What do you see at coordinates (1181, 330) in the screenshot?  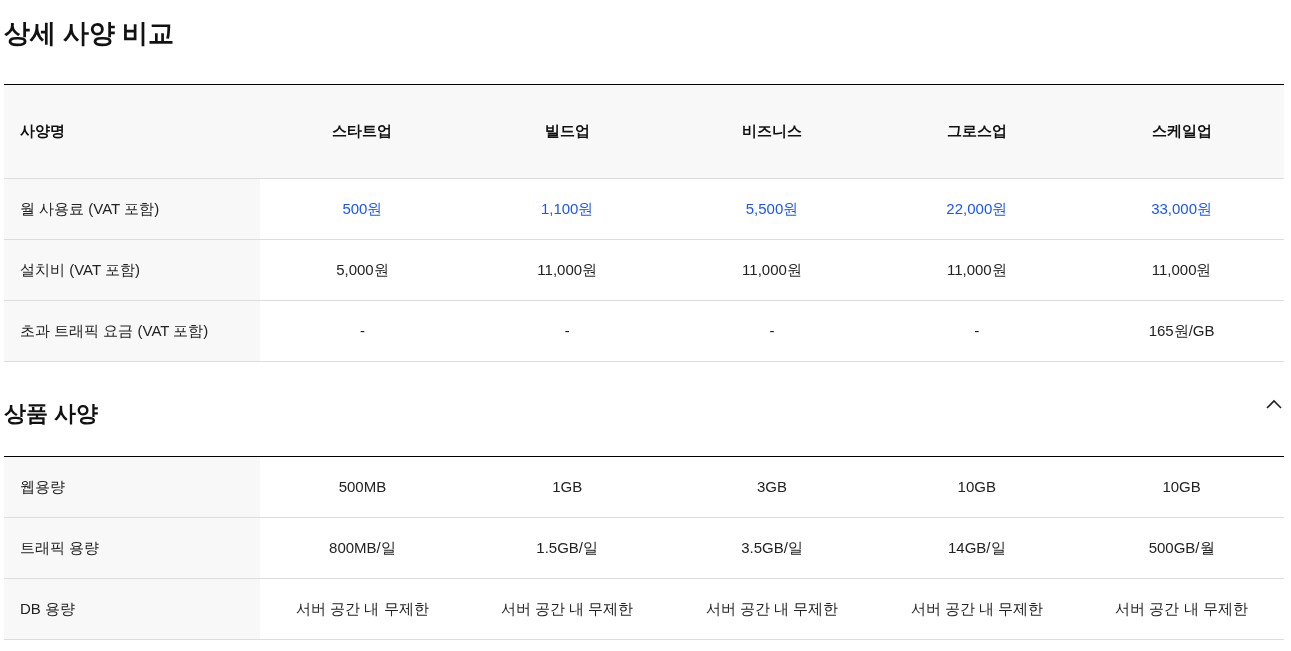 I see `table-cell-text: 165원/GB` at bounding box center [1181, 330].